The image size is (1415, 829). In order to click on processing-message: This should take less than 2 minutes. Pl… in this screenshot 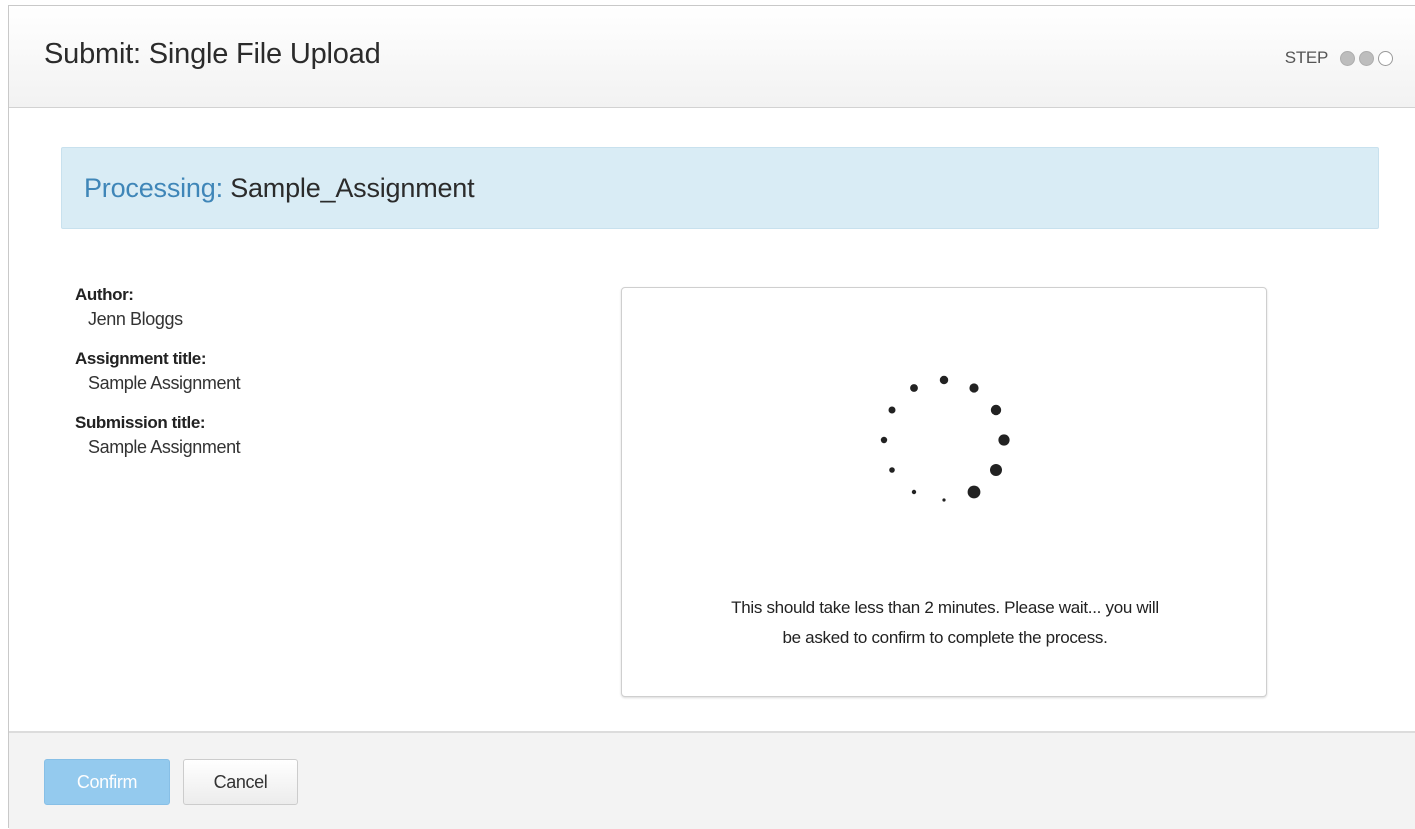, I will do `click(945, 623)`.